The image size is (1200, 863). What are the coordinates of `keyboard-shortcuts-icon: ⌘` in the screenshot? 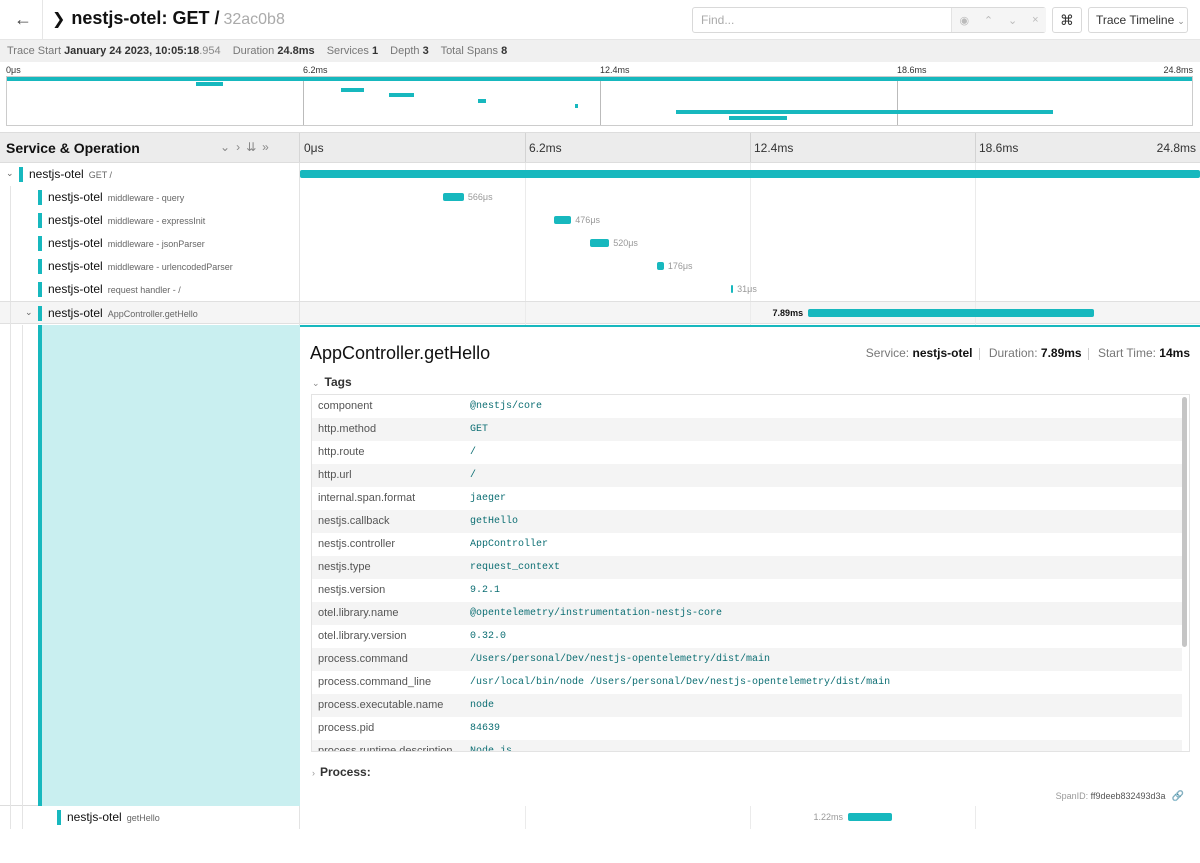 It's located at (1067, 20).